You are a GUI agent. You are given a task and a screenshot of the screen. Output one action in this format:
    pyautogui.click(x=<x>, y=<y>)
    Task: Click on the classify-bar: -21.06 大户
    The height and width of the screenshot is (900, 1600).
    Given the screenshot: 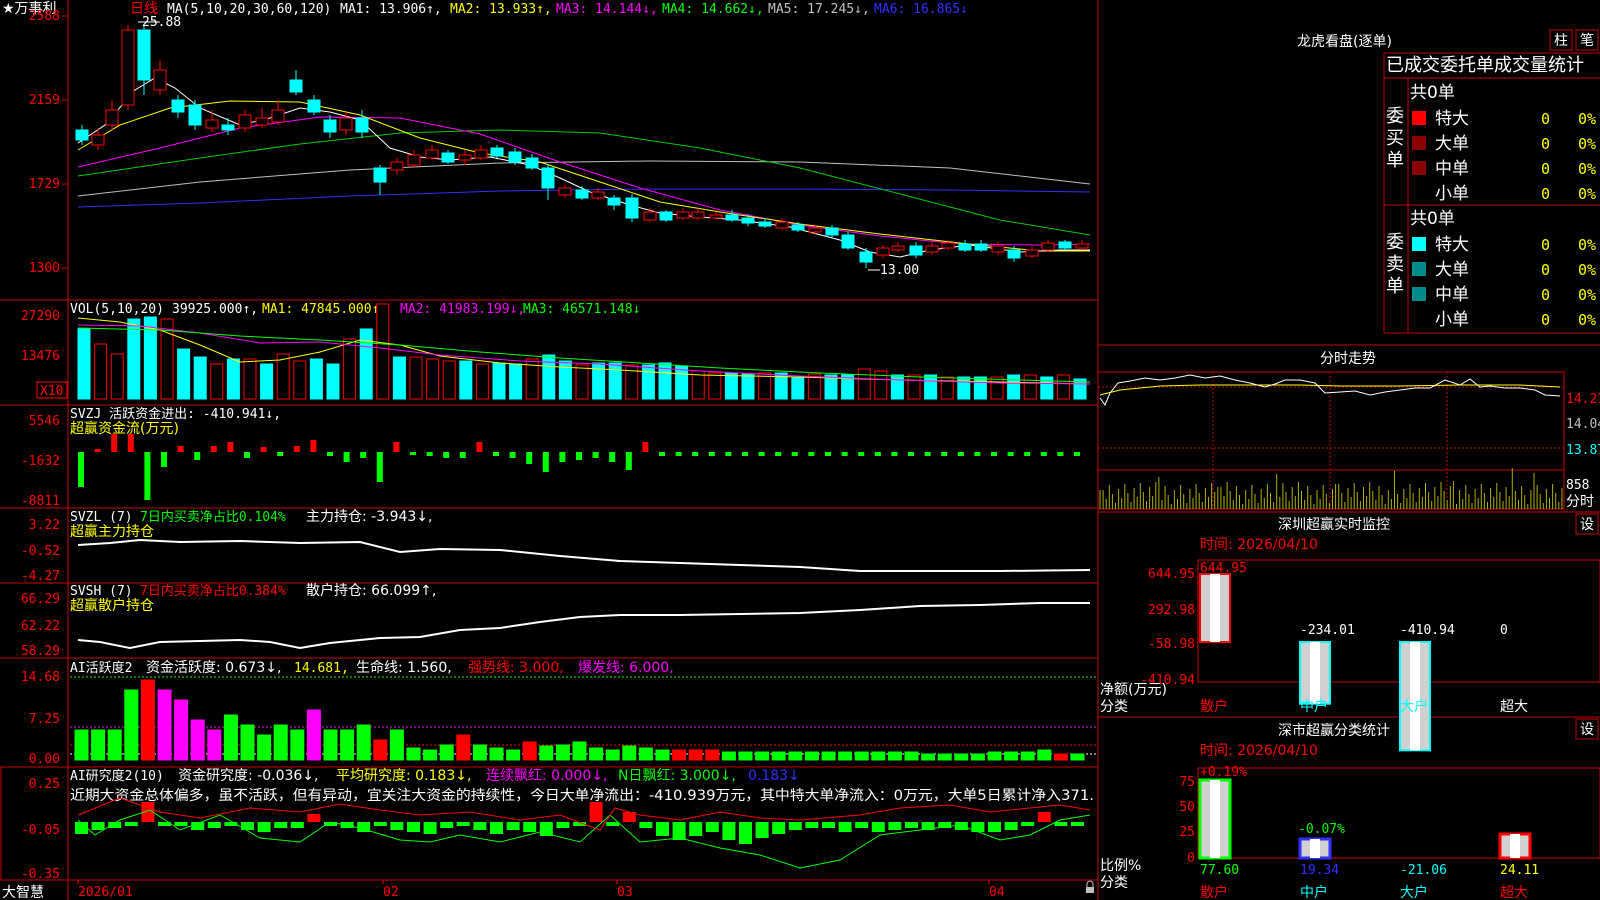 What is the action you would take?
    pyautogui.click(x=1423, y=881)
    